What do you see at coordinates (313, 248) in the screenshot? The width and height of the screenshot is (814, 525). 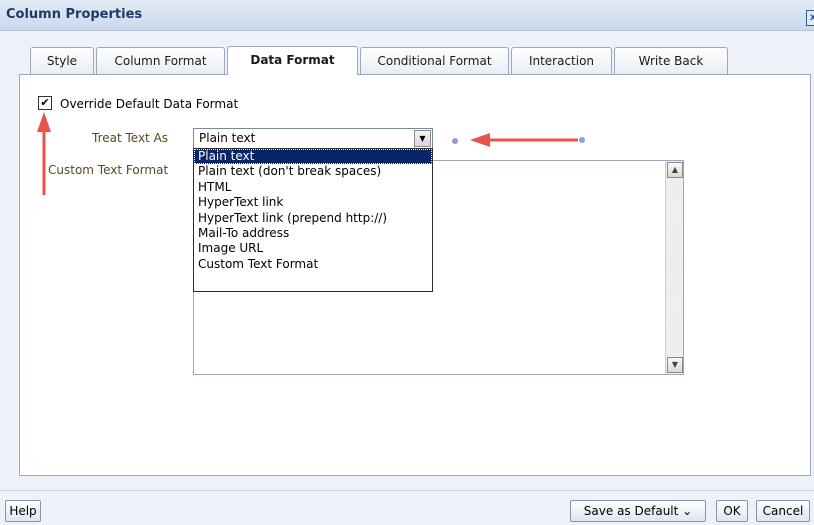 I see `option-image-url: Image URL` at bounding box center [313, 248].